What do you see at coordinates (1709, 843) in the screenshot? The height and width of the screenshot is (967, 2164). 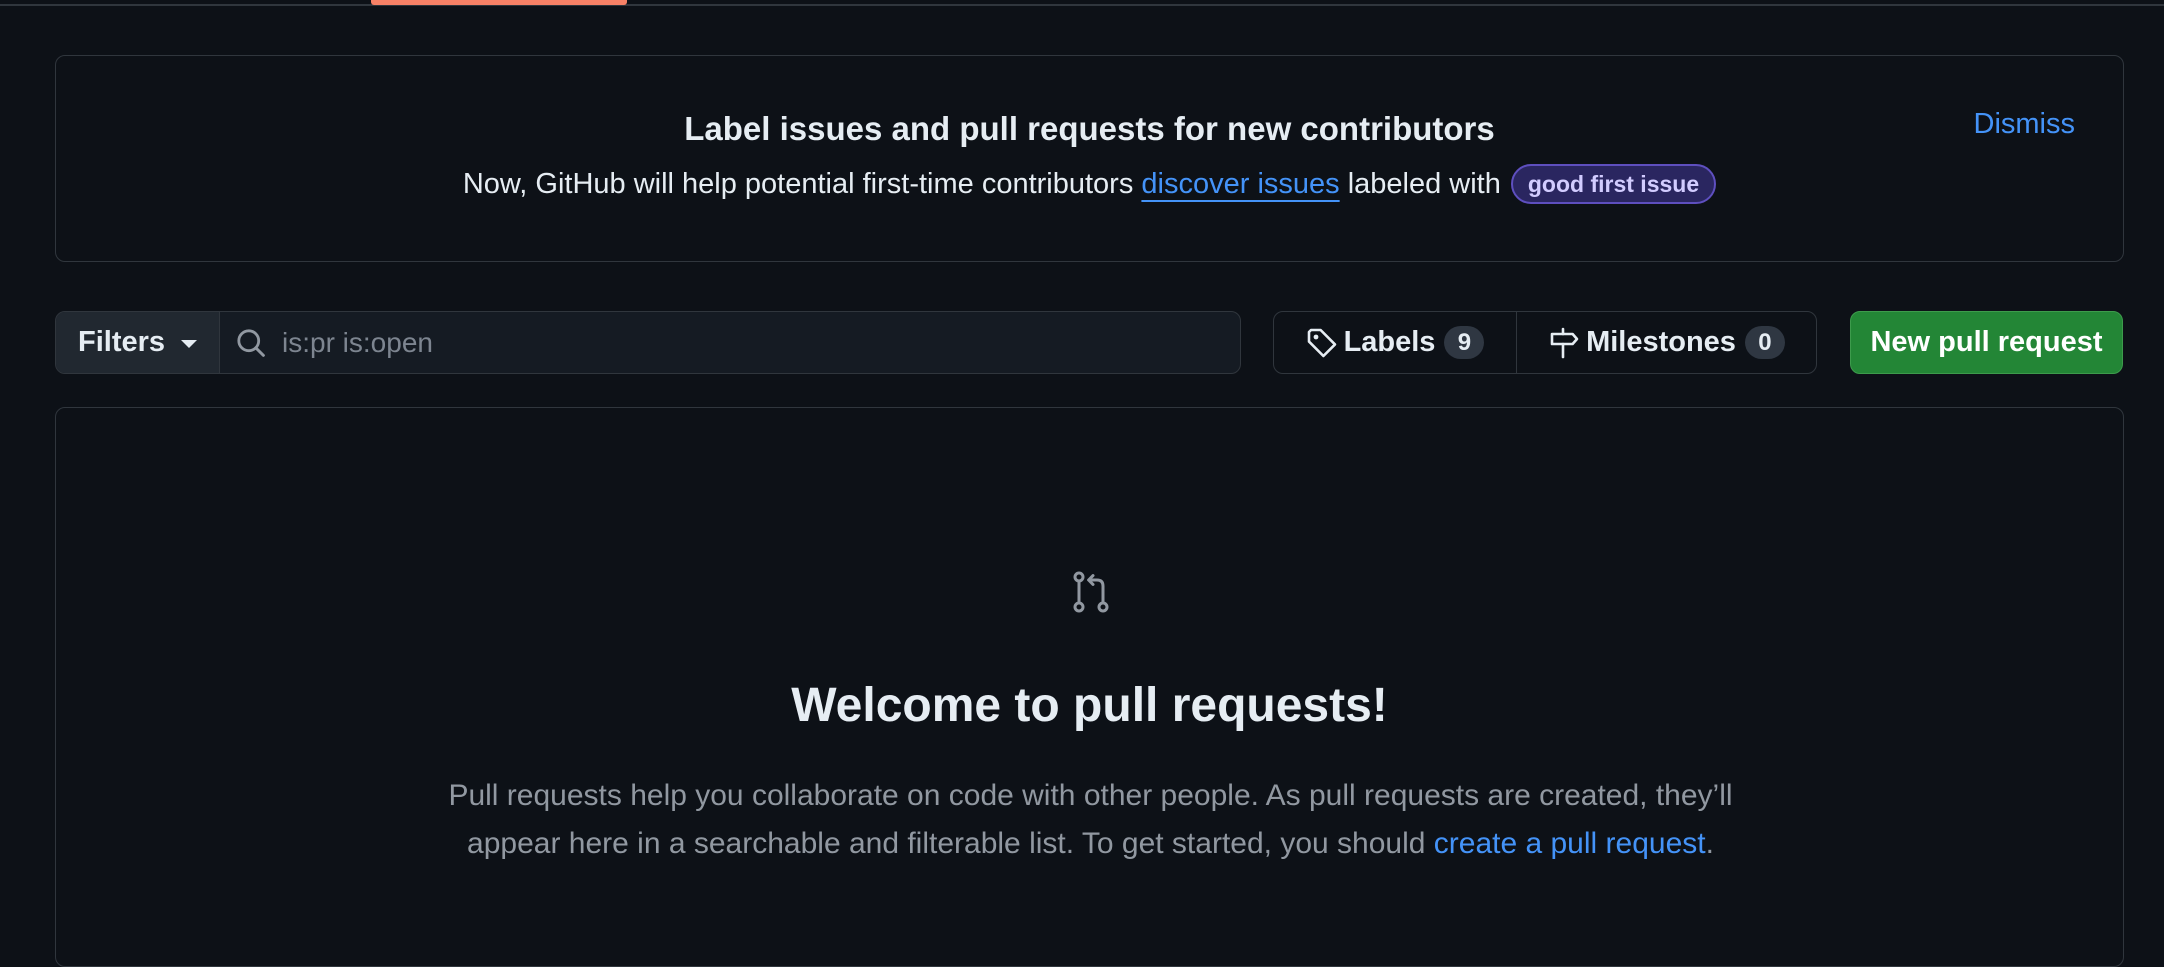 I see `blankslate-description-end: .` at bounding box center [1709, 843].